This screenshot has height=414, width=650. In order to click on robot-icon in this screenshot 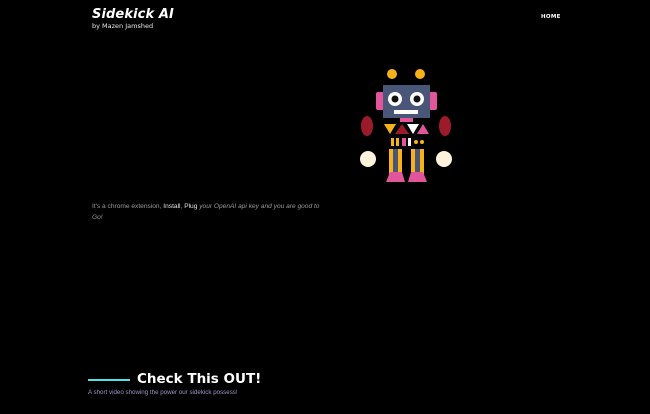, I will do `click(406, 125)`.